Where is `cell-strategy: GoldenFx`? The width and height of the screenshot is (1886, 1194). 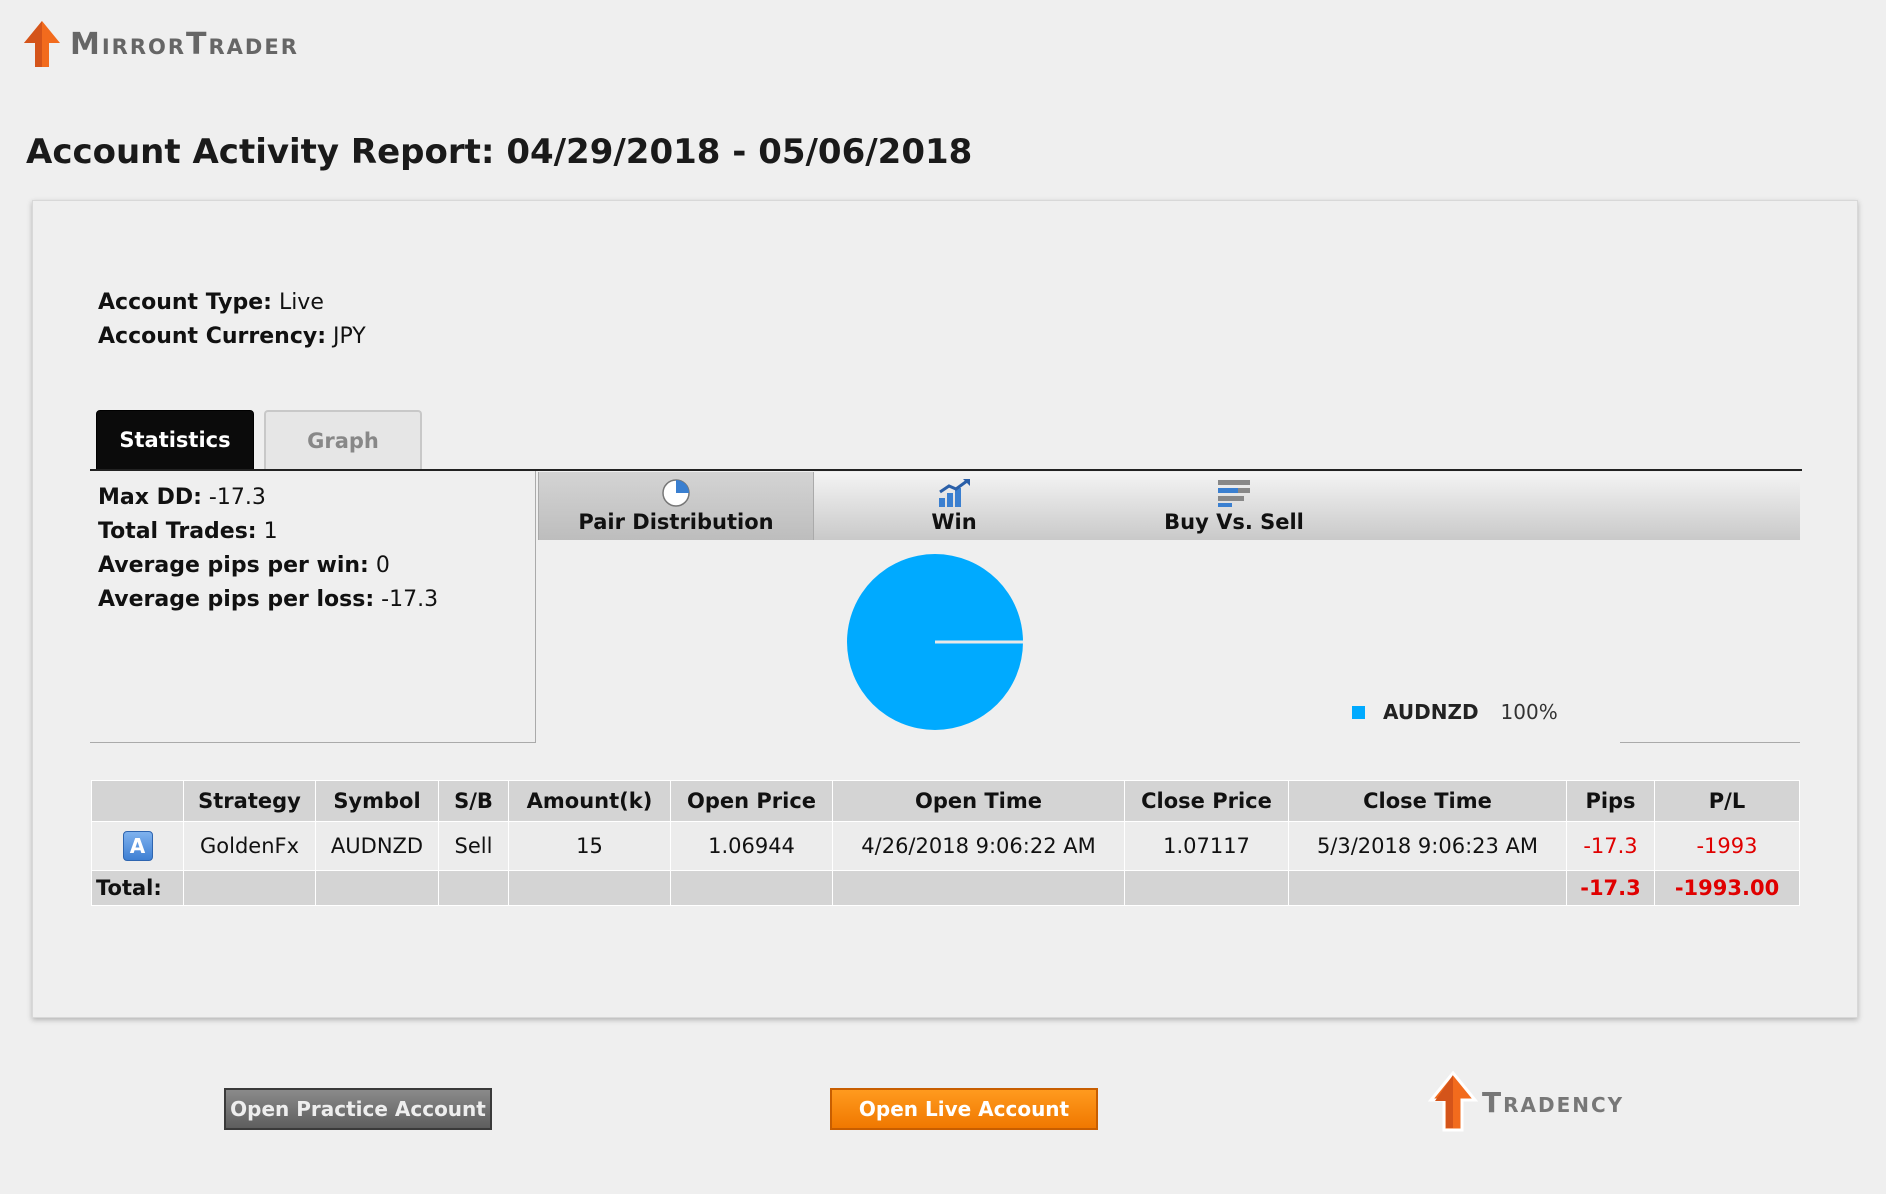
cell-strategy: GoldenFx is located at coordinates (249, 846).